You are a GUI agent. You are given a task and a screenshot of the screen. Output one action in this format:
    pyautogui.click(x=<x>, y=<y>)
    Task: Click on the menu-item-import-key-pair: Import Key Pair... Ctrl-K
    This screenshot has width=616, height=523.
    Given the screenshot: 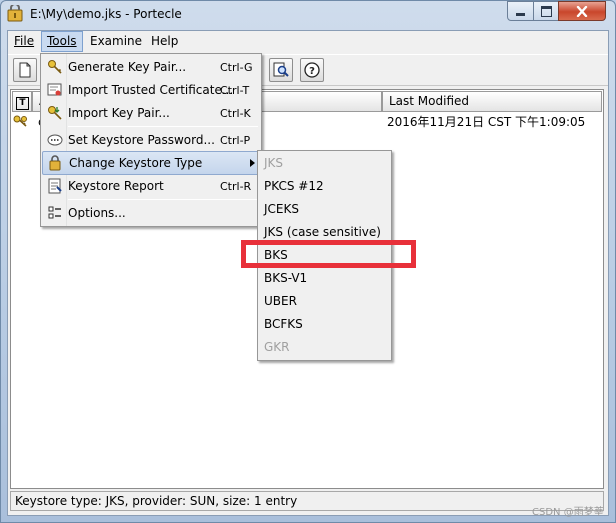 What is the action you would take?
    pyautogui.click(x=151, y=113)
    